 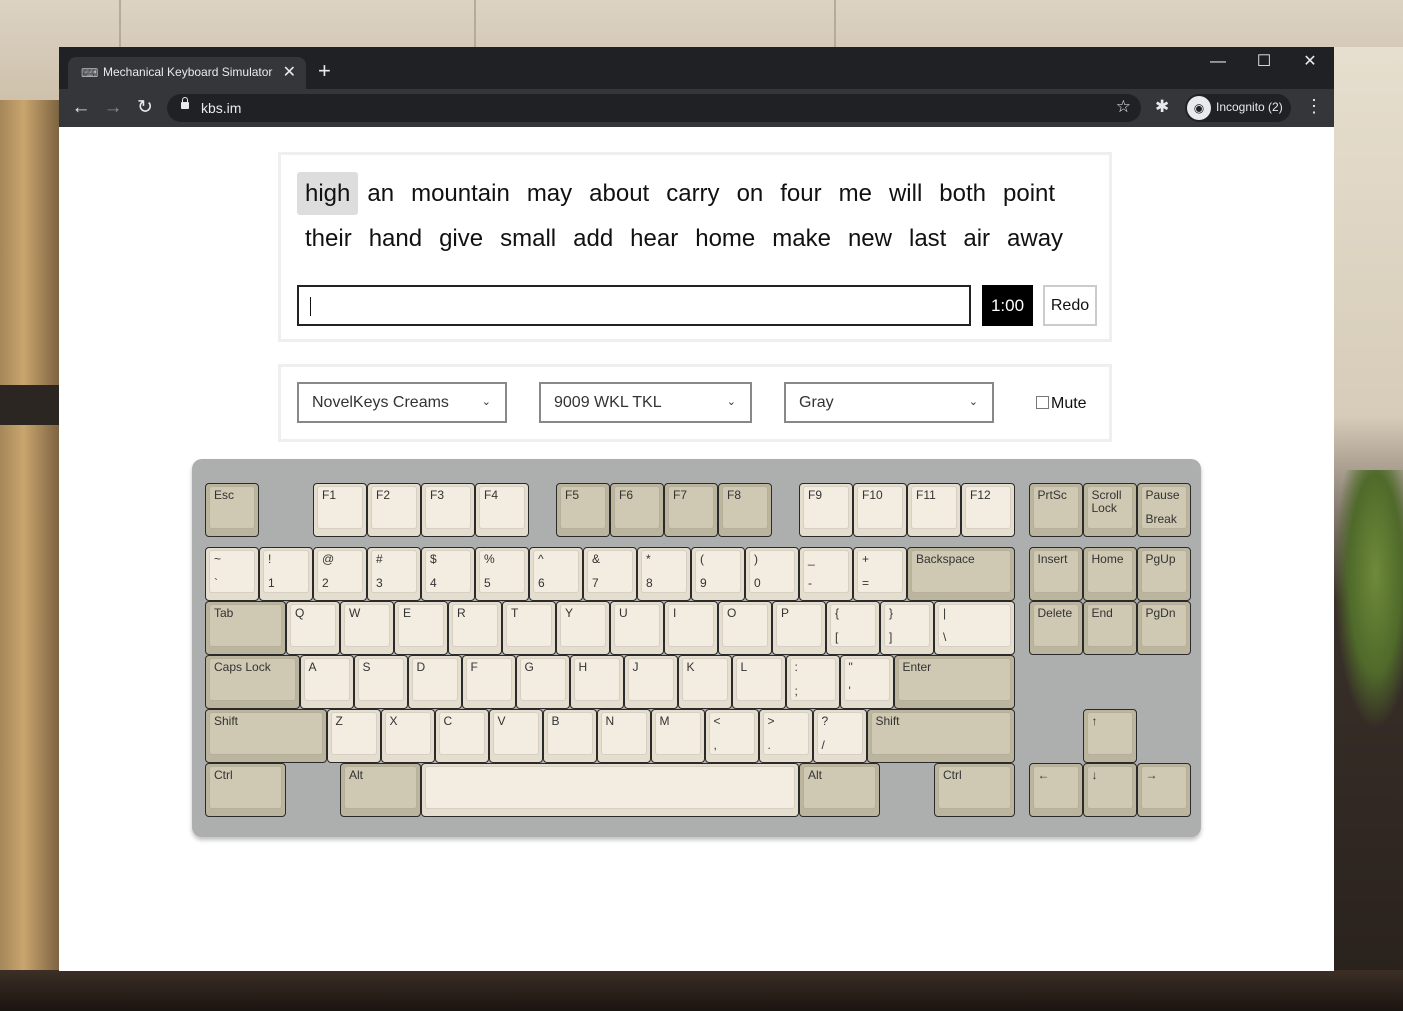 I want to click on minimize-button: —, so click(x=1218, y=66).